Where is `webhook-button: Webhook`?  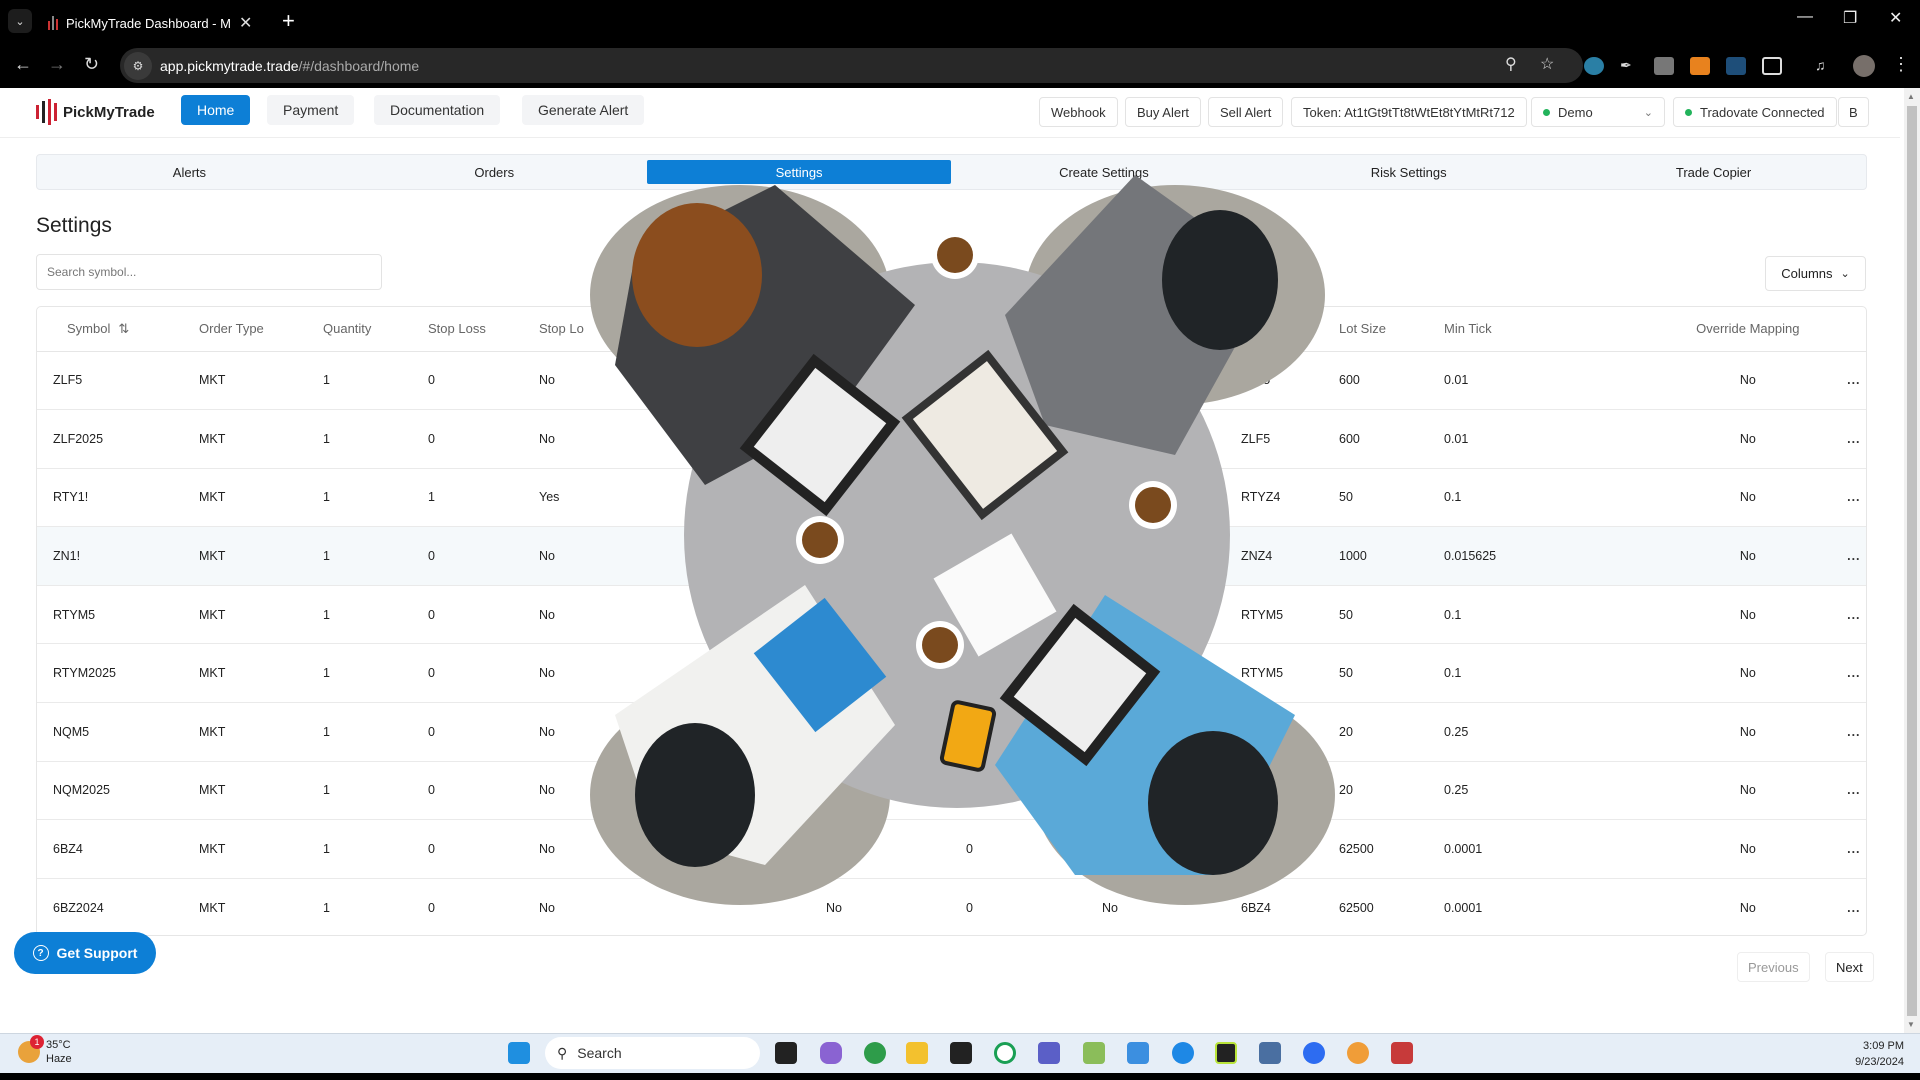
webhook-button: Webhook is located at coordinates (1078, 112).